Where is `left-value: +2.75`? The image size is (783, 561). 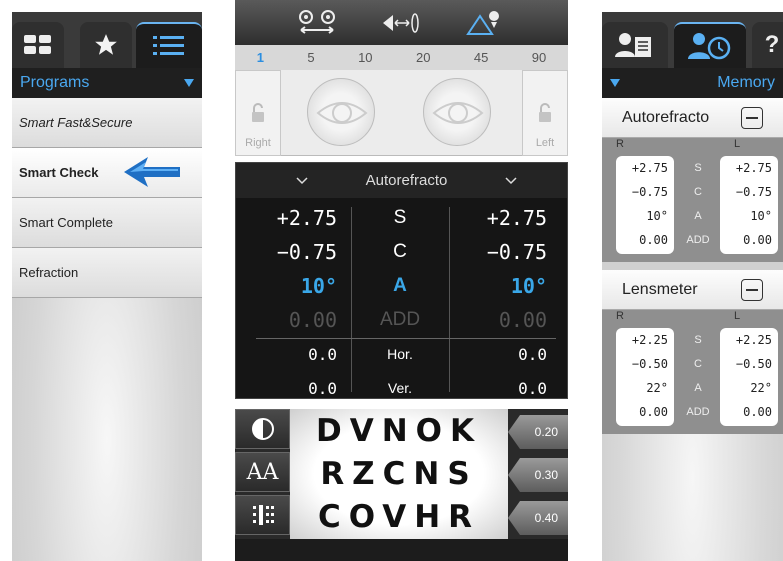
left-value: +2.75 is located at coordinates (508, 218).